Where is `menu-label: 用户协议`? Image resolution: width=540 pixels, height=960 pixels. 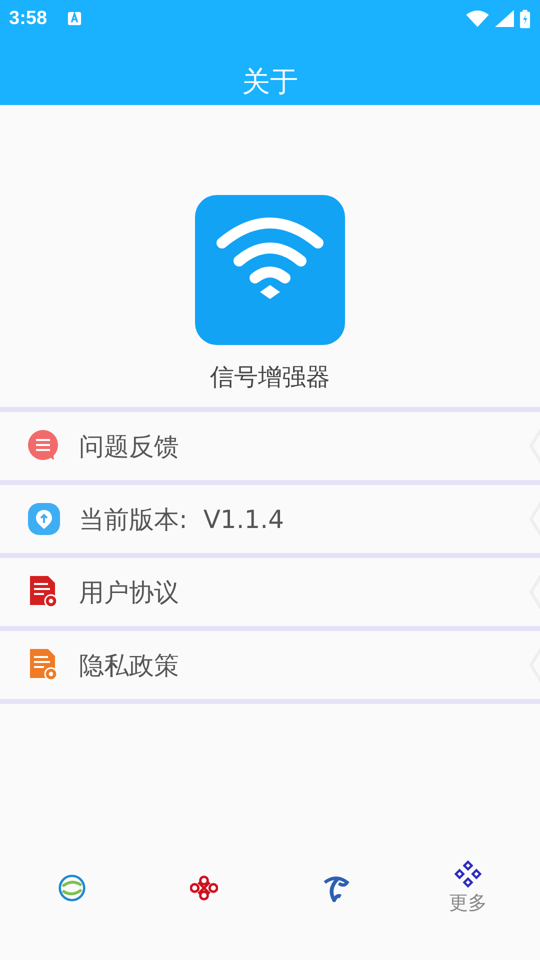
menu-label: 用户协议 is located at coordinates (129, 592).